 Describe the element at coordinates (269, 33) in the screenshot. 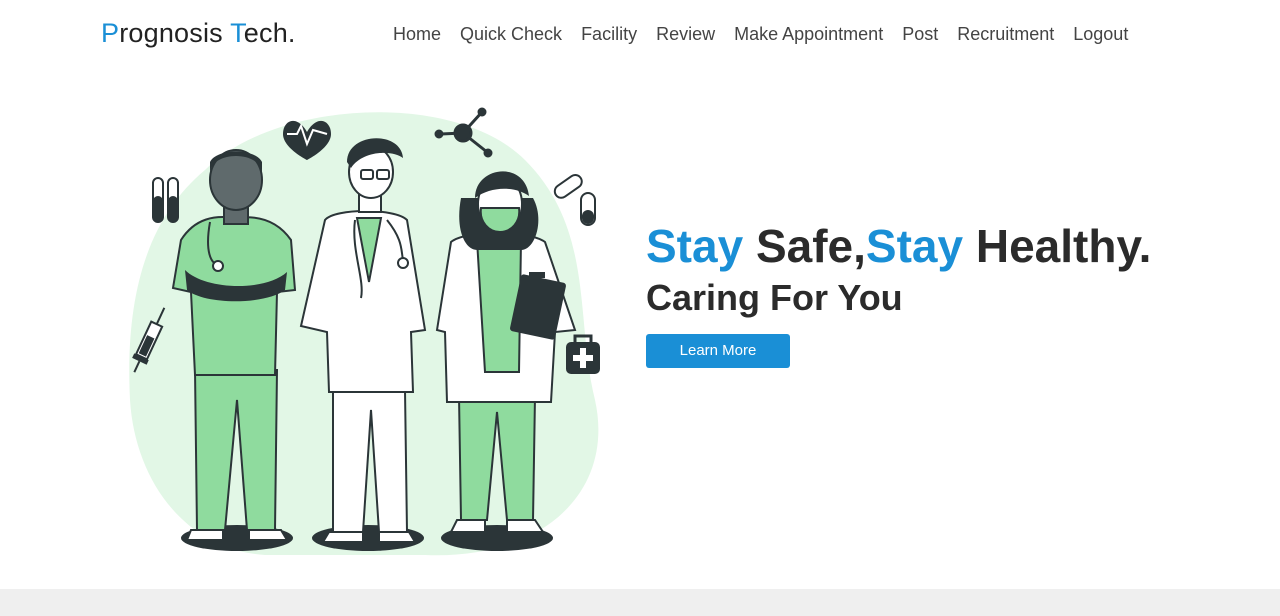

I see `brand-text-2: ech.` at that location.